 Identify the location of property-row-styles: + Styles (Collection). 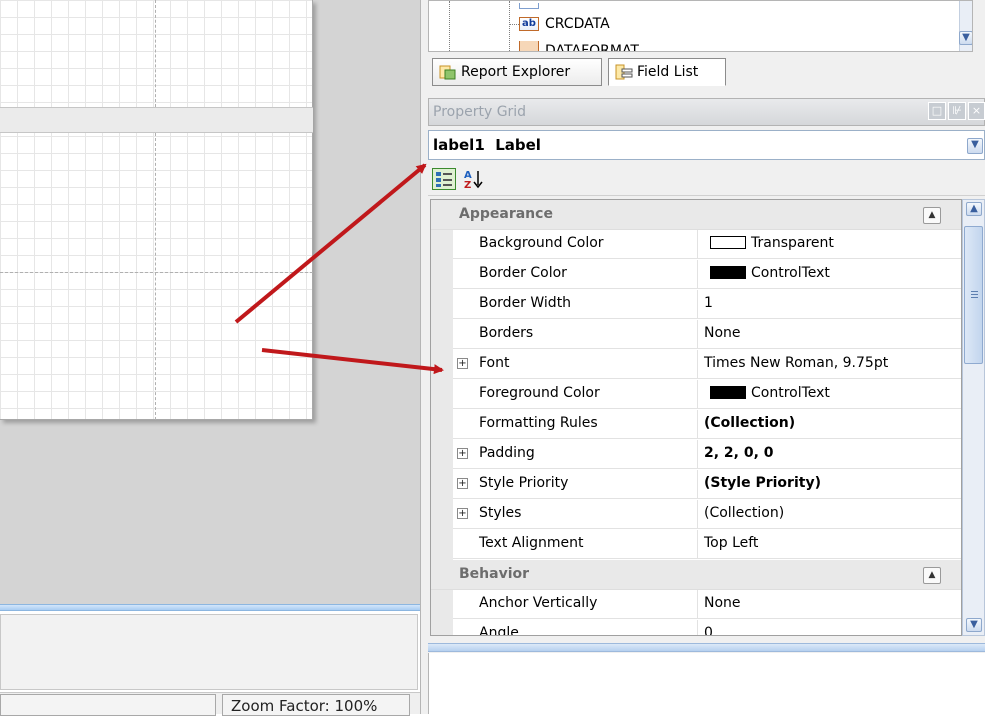
(707, 514).